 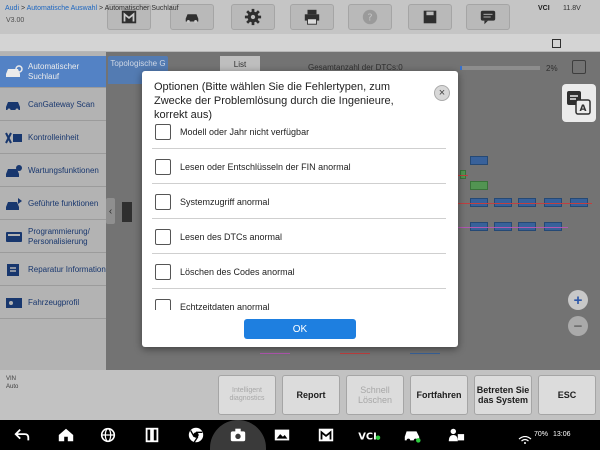 I want to click on car-icon, so click(x=412, y=437).